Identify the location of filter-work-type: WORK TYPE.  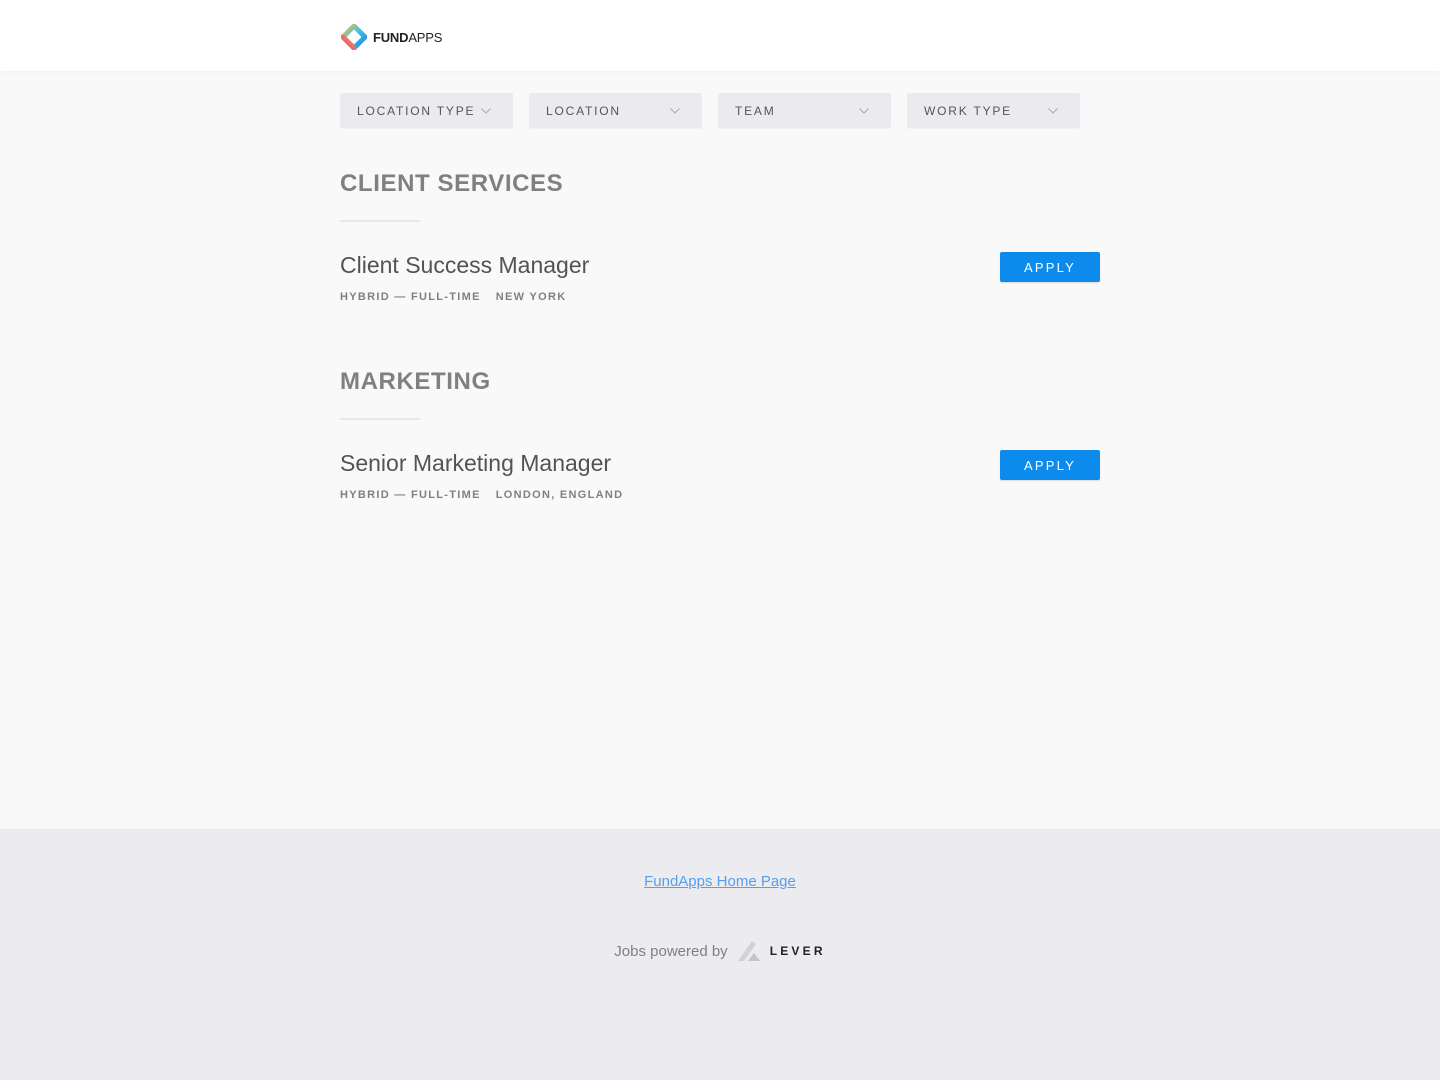
(993, 110).